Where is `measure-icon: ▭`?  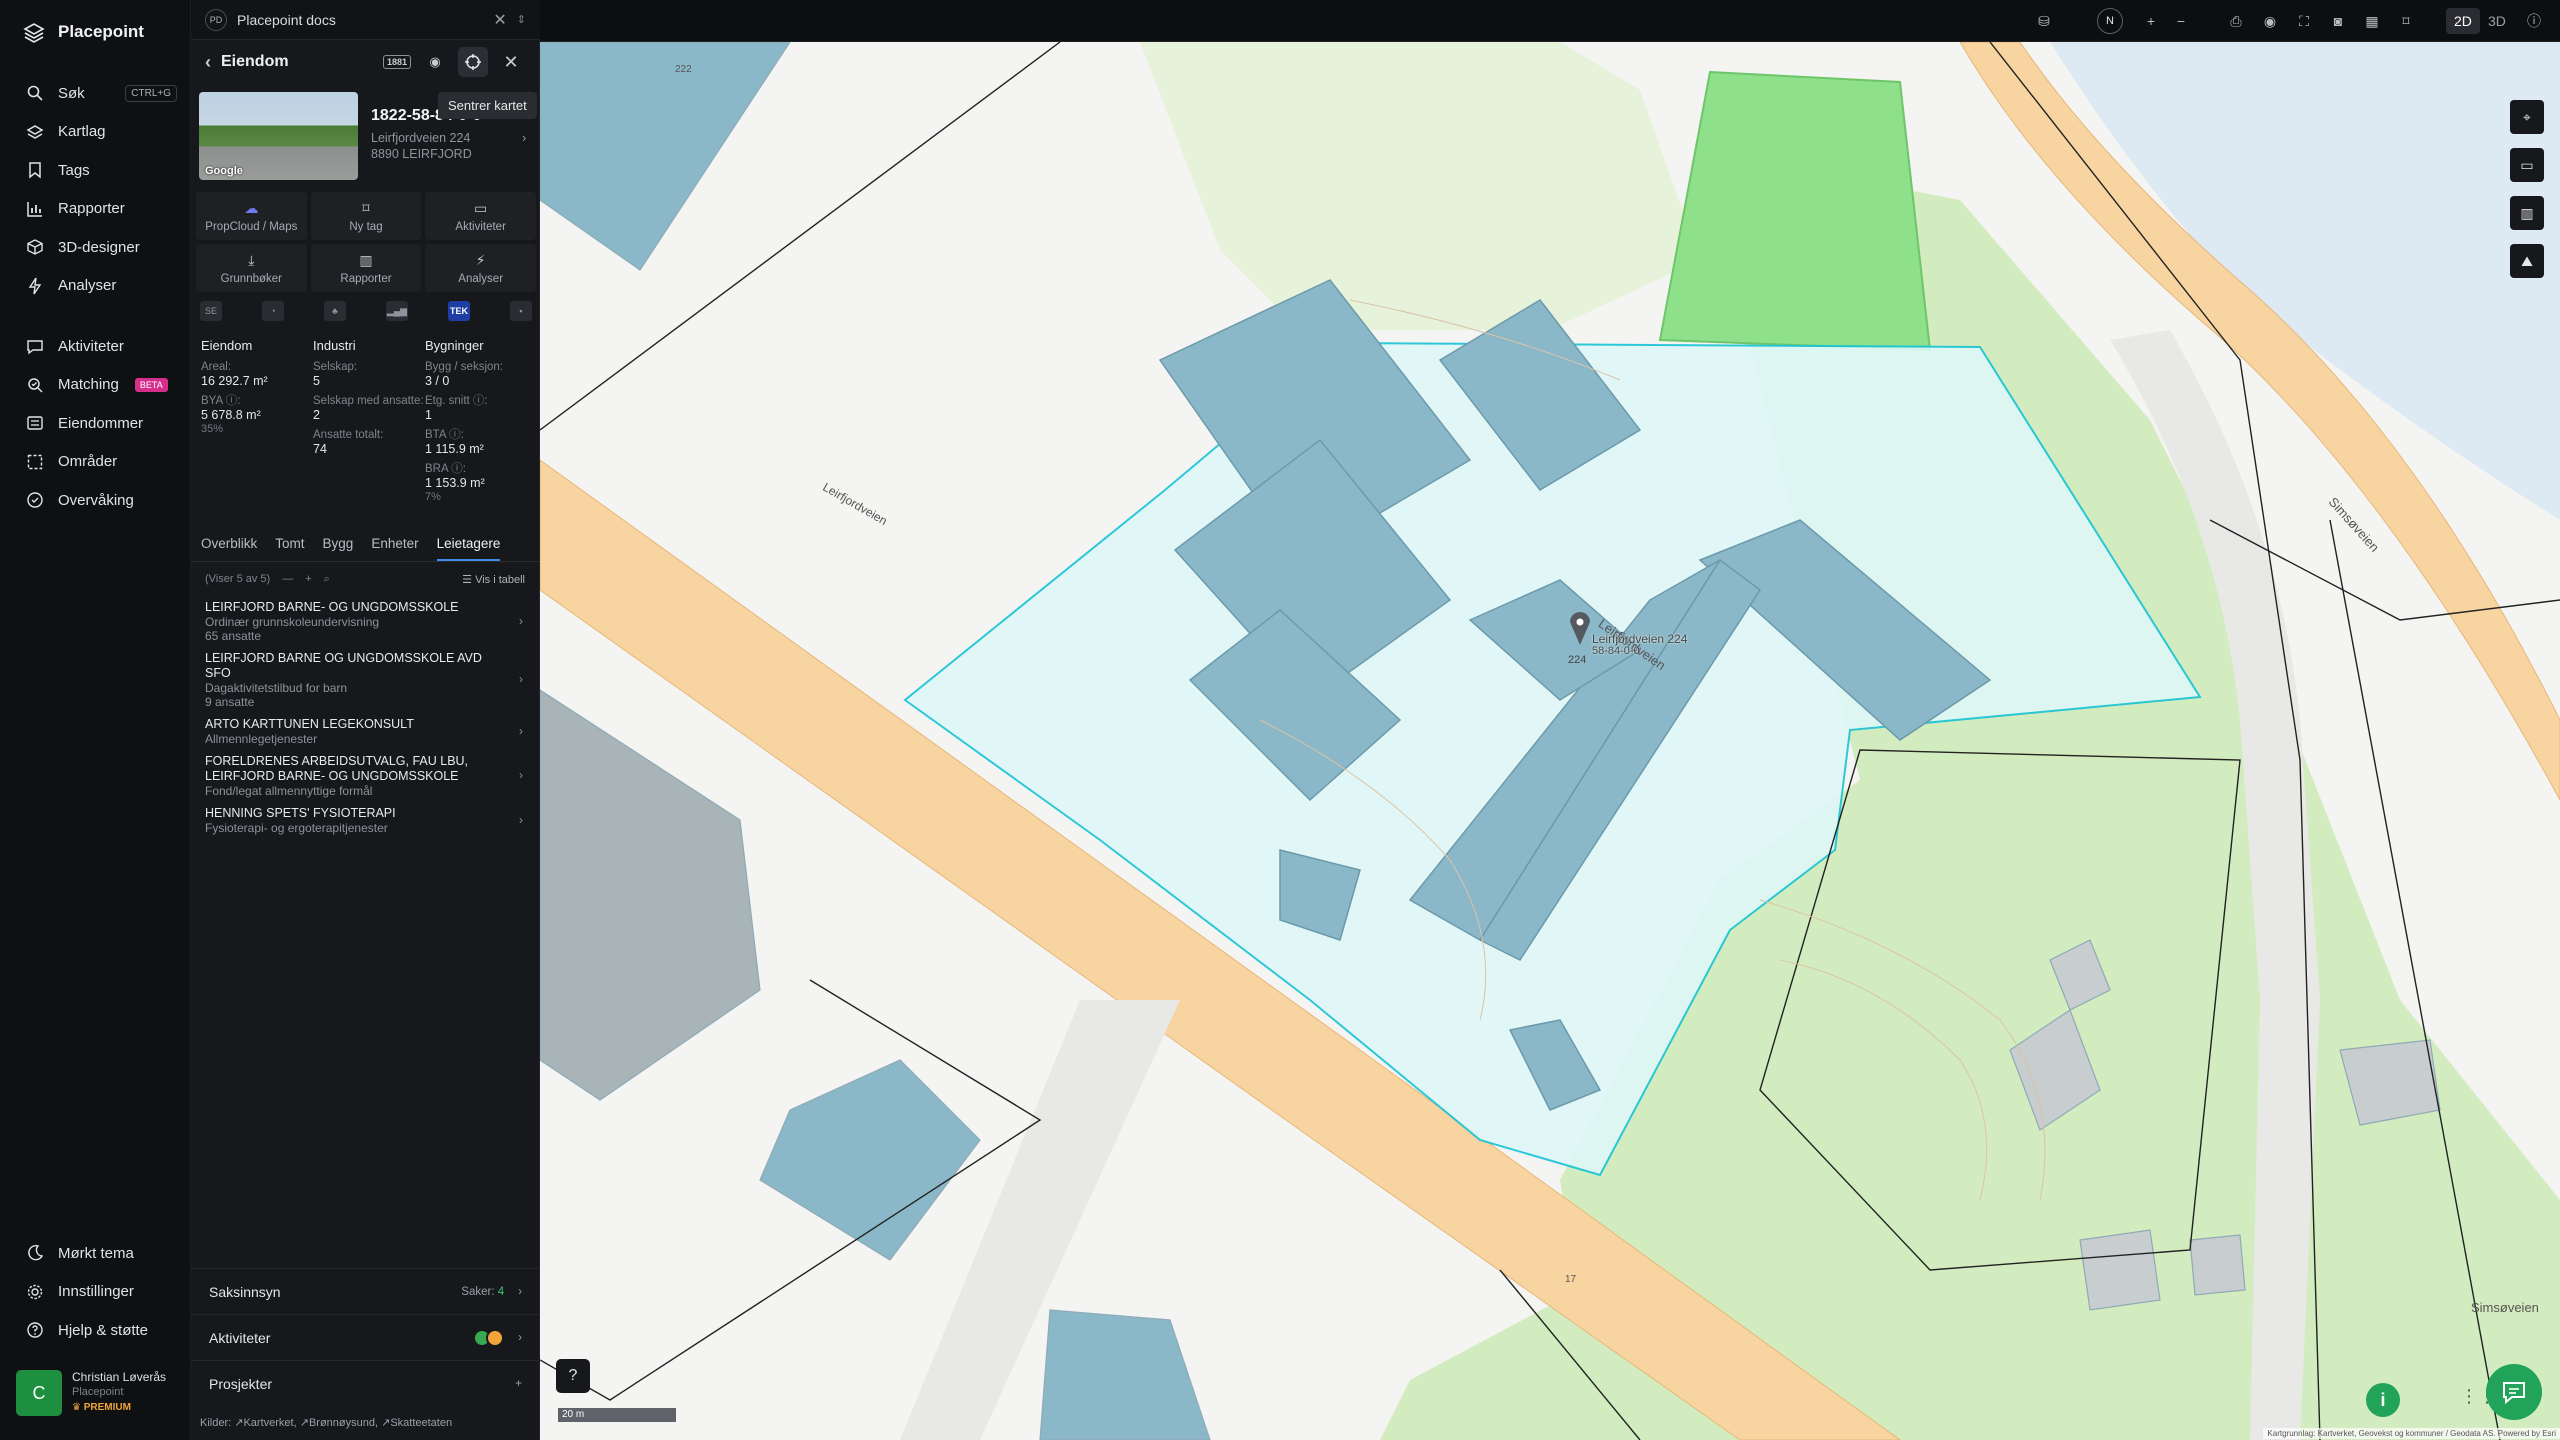 measure-icon: ▭ is located at coordinates (2527, 165).